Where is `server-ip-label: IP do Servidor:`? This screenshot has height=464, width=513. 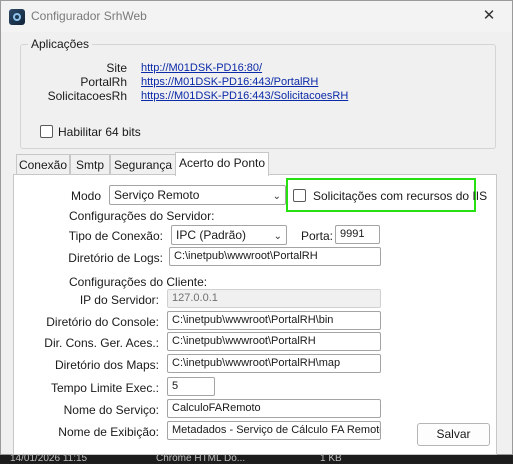 server-ip-label: IP do Servidor: is located at coordinates (119, 300).